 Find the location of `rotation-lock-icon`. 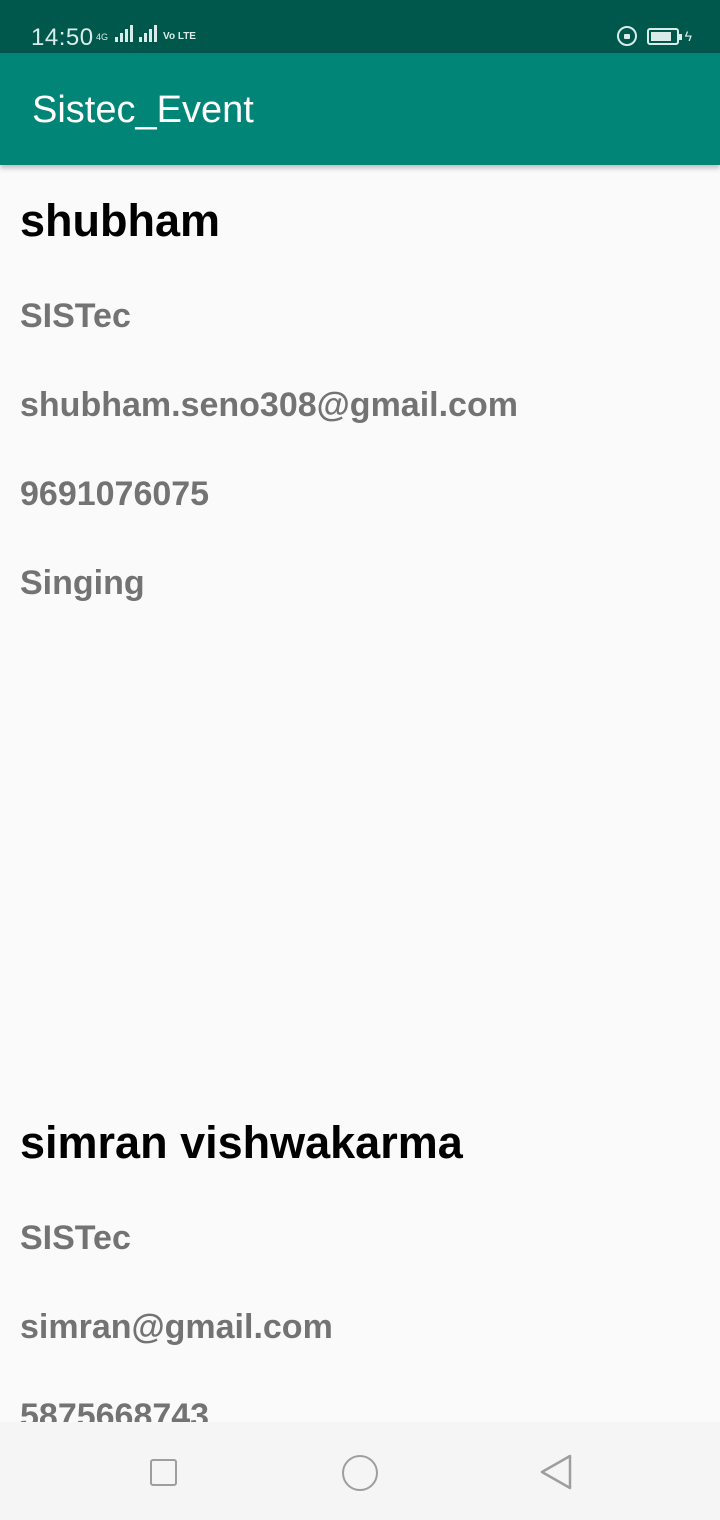

rotation-lock-icon is located at coordinates (626, 36).